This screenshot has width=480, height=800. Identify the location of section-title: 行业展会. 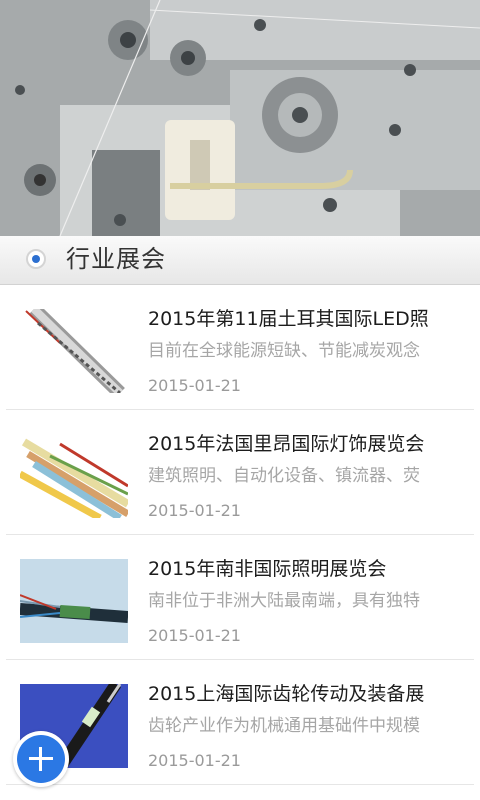
(116, 259).